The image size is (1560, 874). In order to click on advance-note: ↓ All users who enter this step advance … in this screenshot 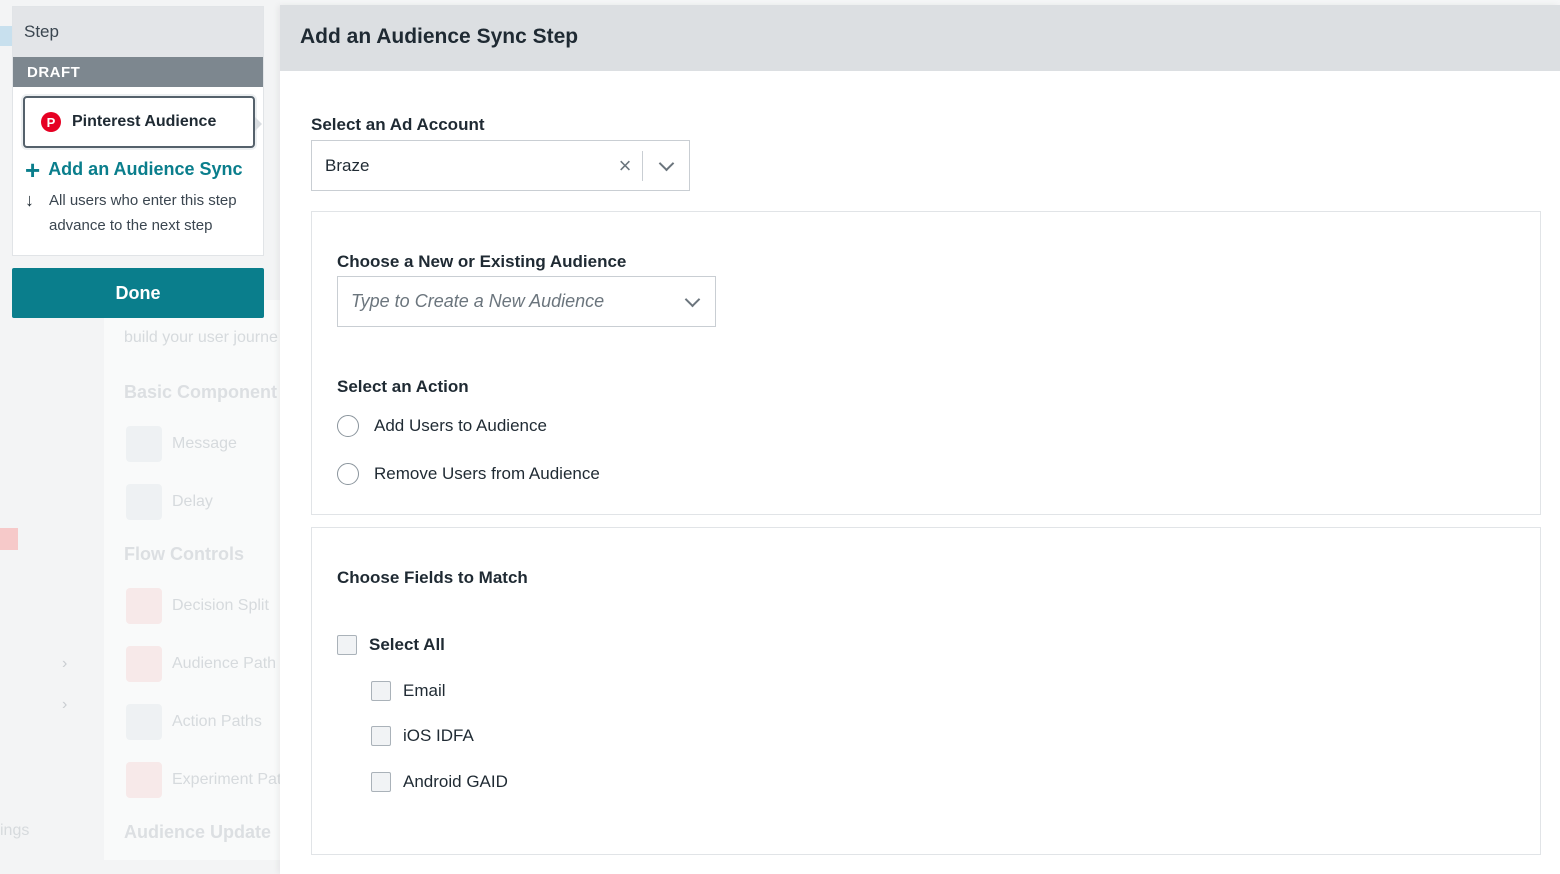, I will do `click(139, 213)`.